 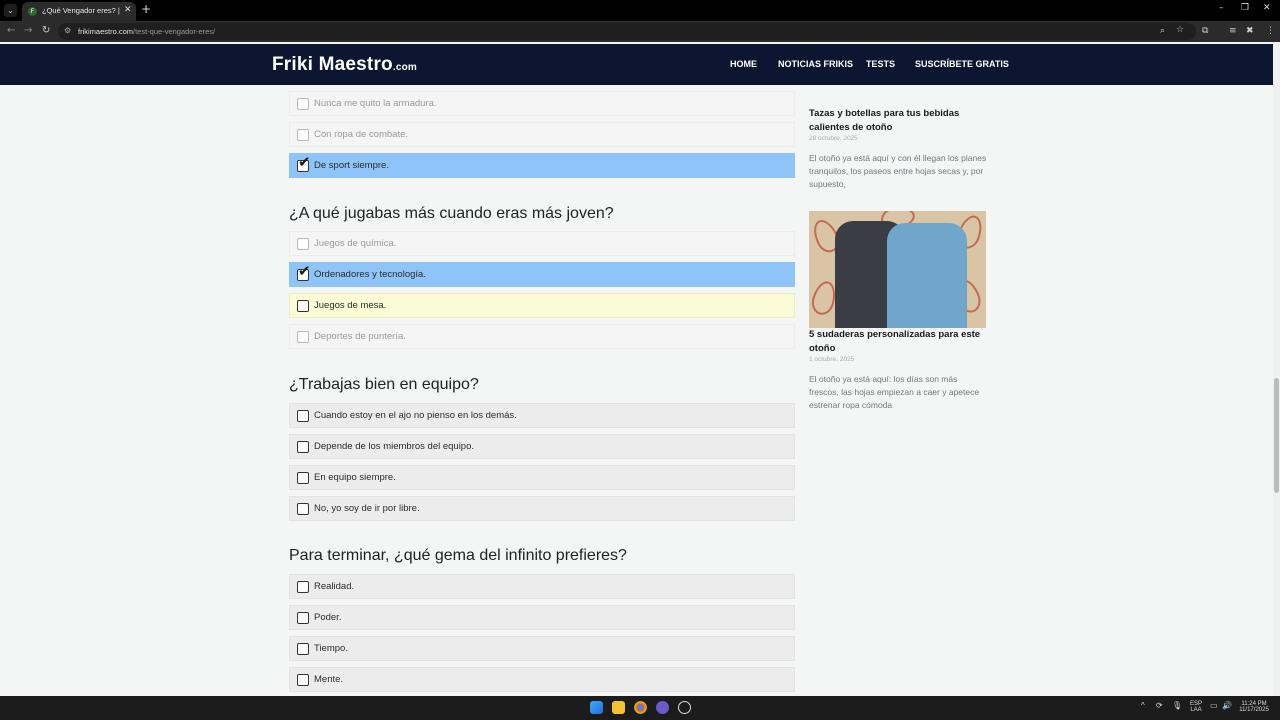 What do you see at coordinates (174, 31) in the screenshot?
I see `url-path: /test-que-vengador-eres/` at bounding box center [174, 31].